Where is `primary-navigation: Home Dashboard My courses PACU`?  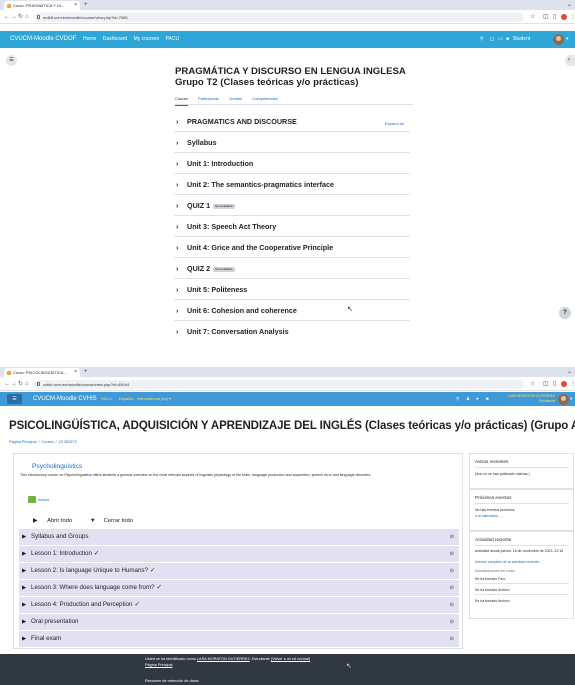 primary-navigation: Home Dashboard My courses PACU is located at coordinates (133, 39).